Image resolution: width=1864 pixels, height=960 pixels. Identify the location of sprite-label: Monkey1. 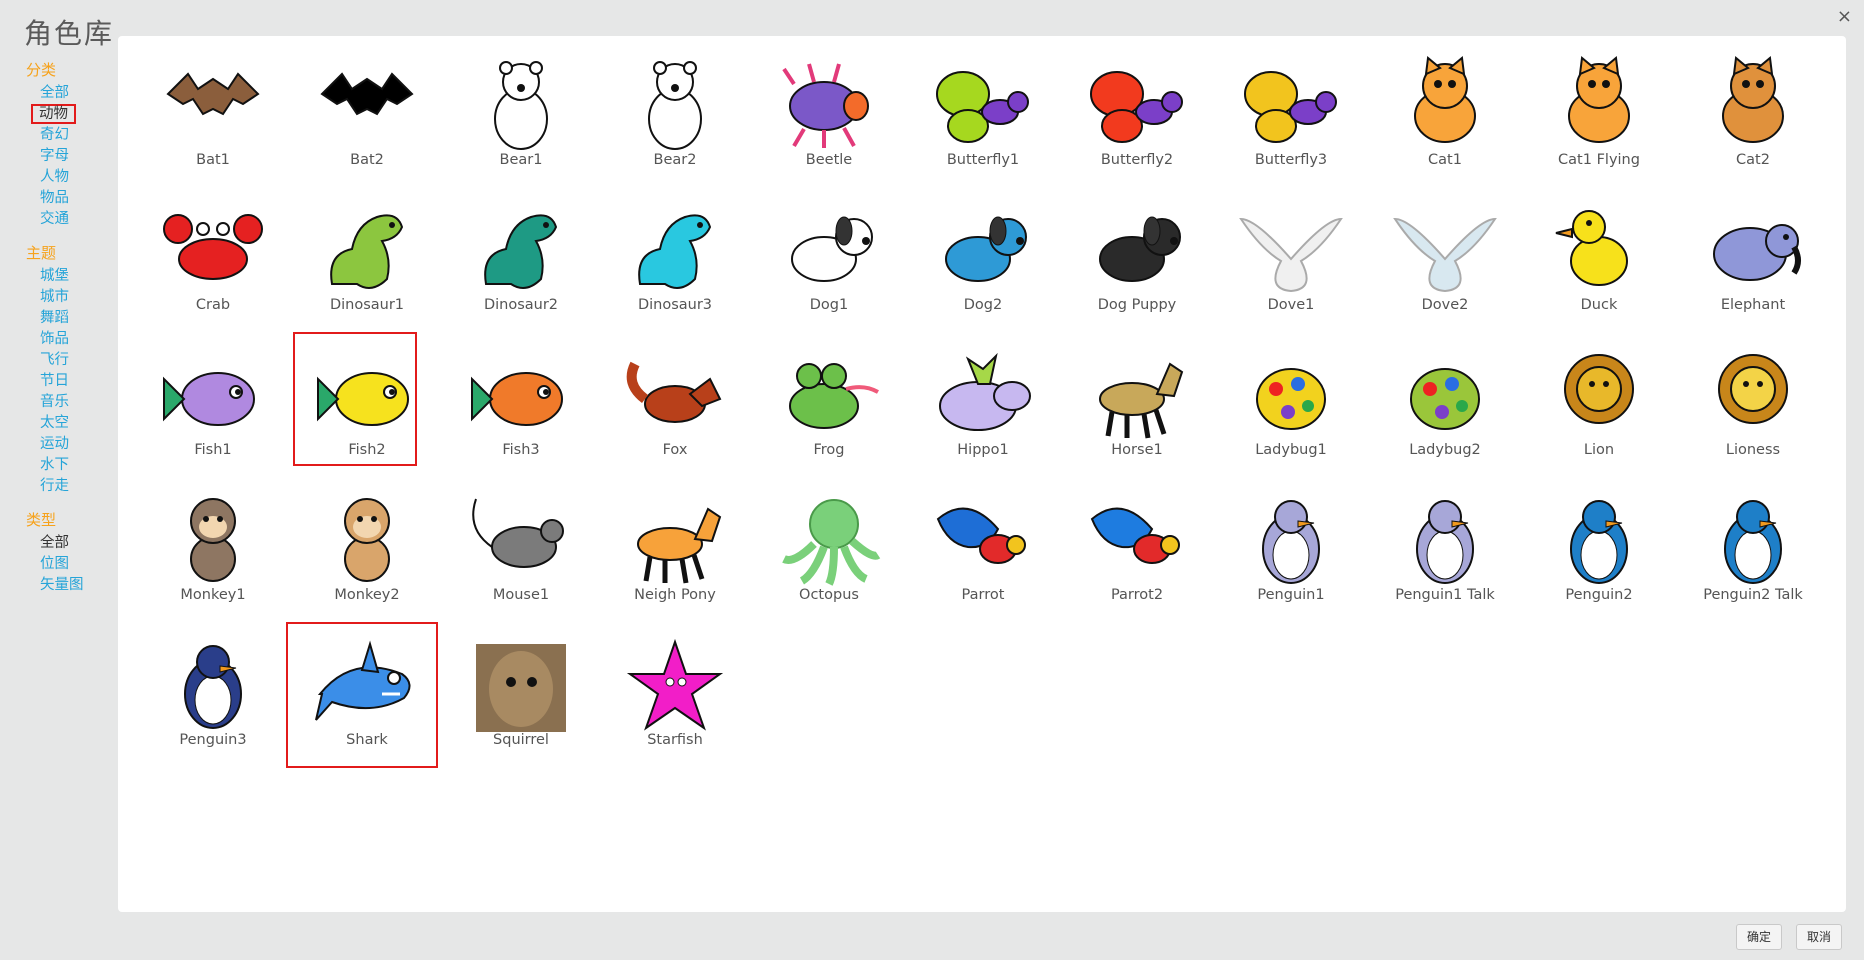
(213, 595).